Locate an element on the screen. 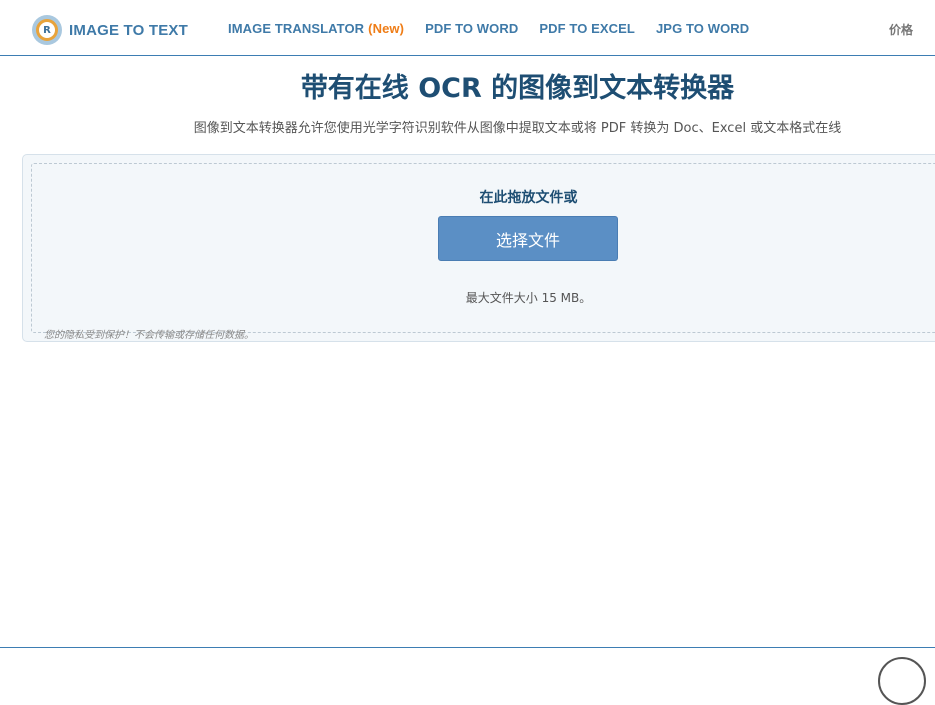  nav-image-translator-label: IMAGE TRANSLATOR is located at coordinates (296, 28).